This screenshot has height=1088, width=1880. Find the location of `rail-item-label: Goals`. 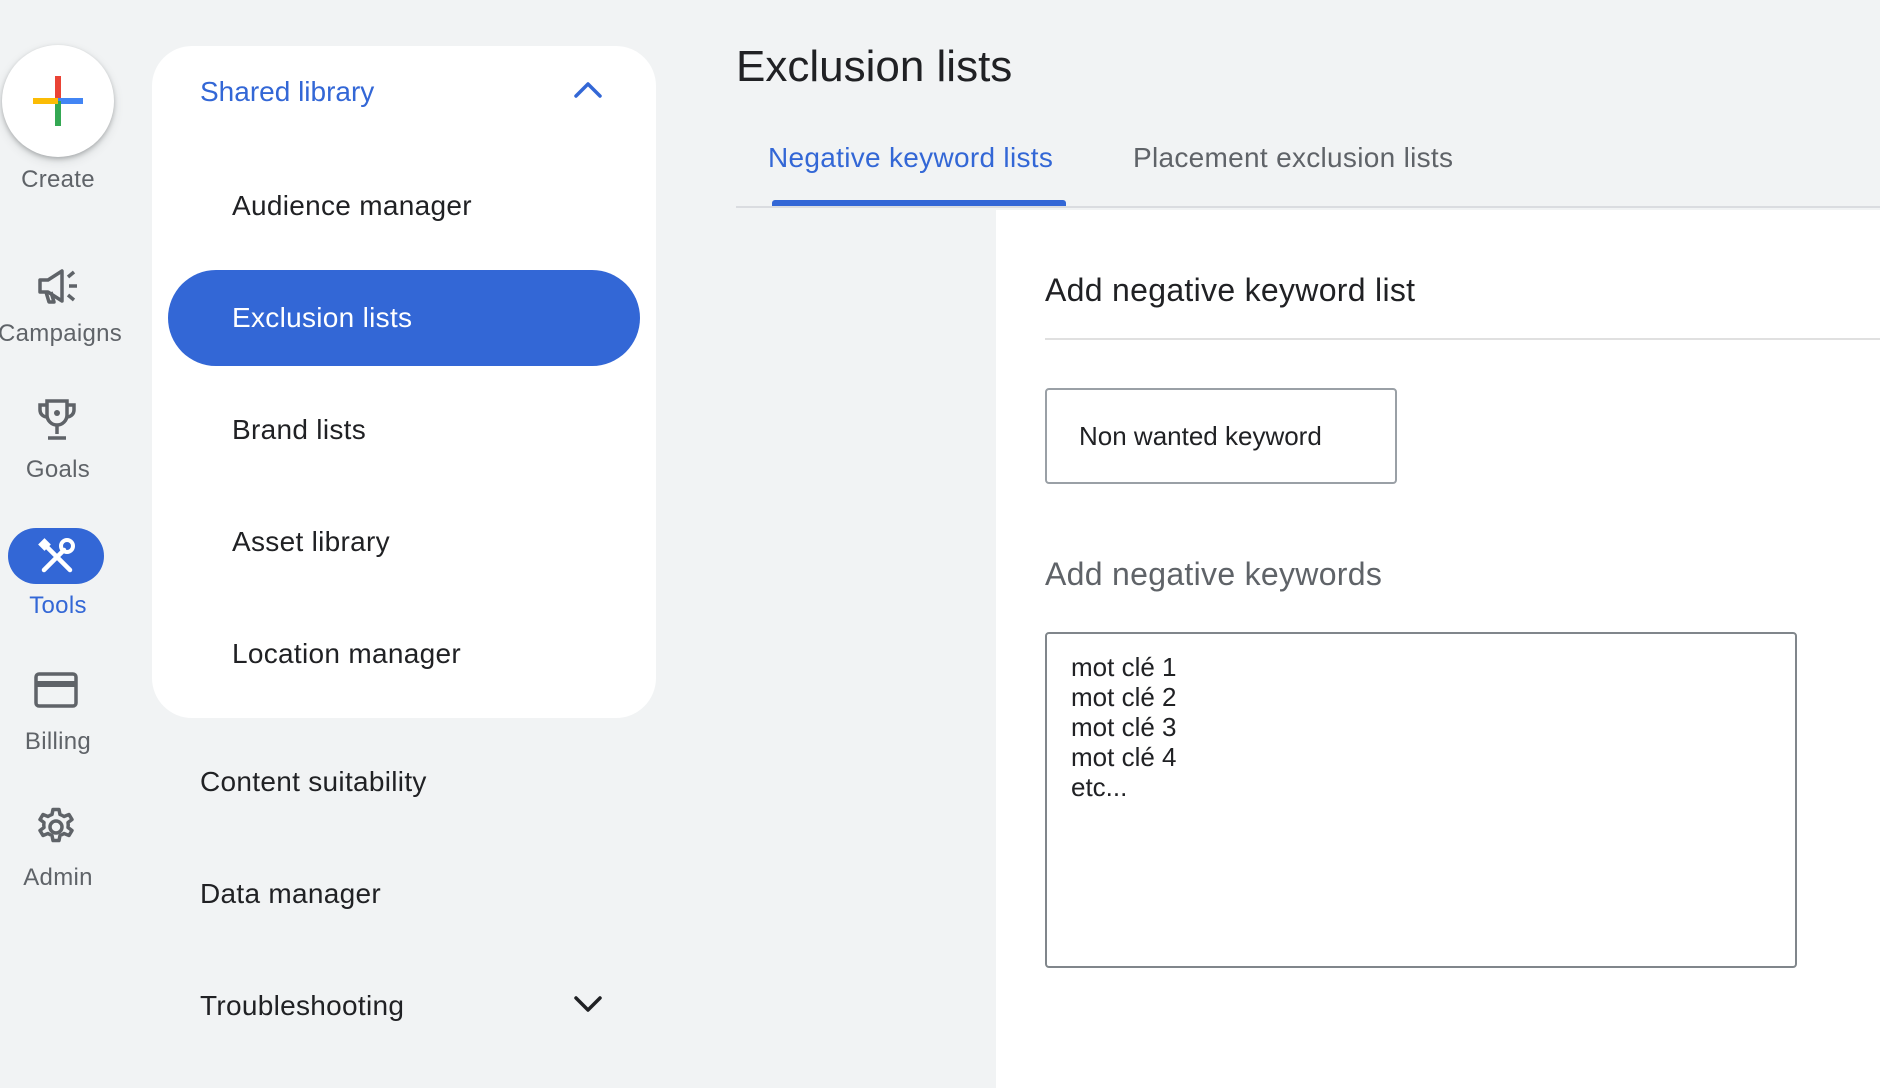

rail-item-label: Goals is located at coordinates (58, 469).